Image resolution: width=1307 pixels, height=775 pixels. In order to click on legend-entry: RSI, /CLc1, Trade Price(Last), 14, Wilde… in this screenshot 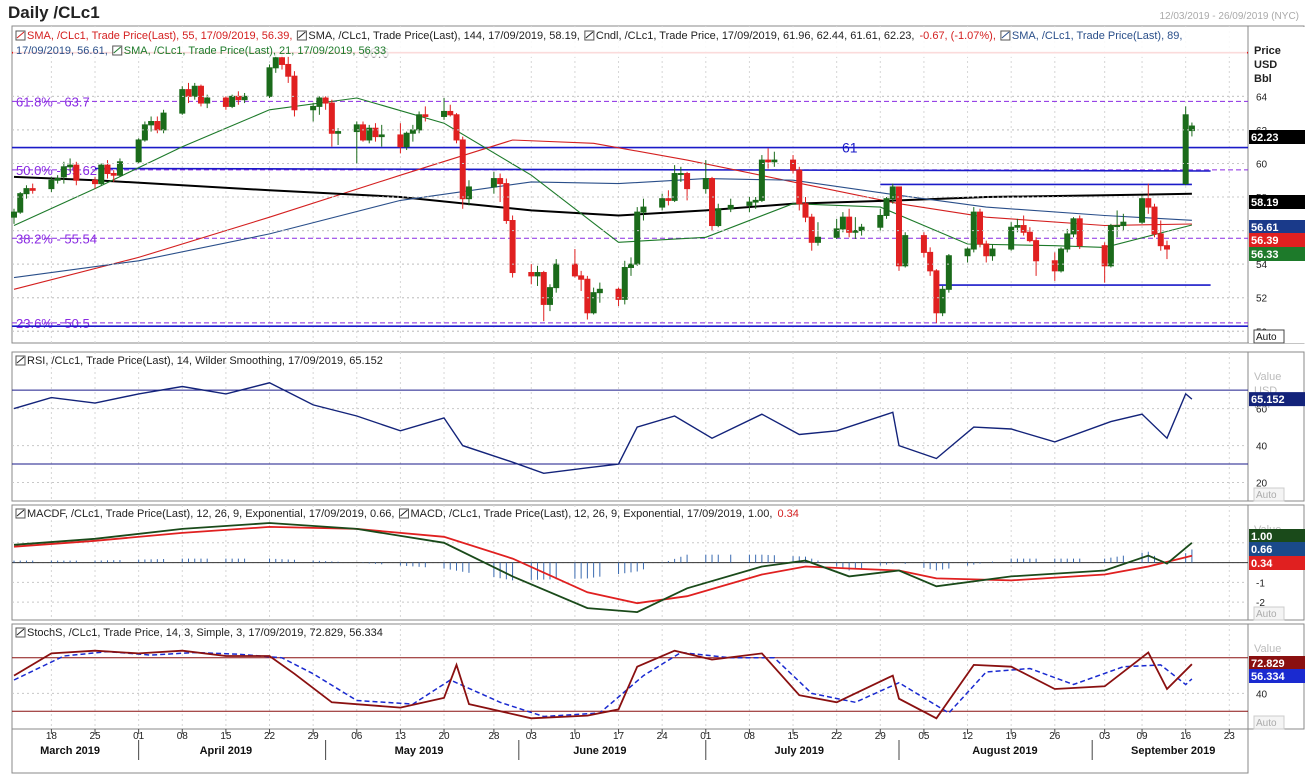, I will do `click(205, 361)`.